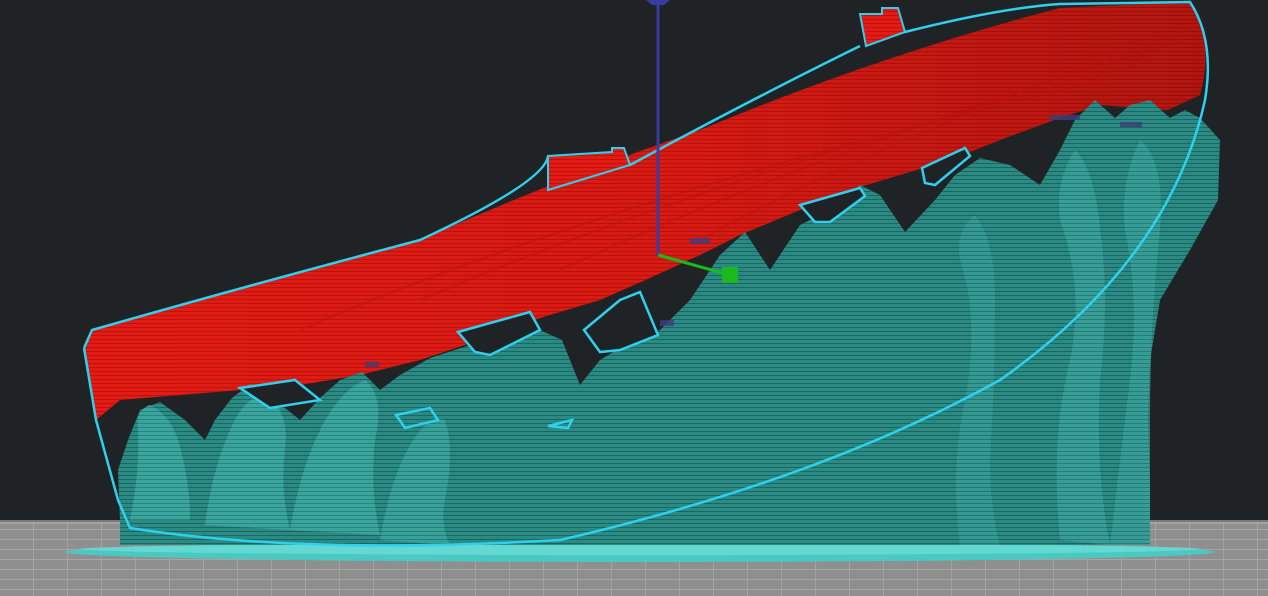  Describe the element at coordinates (658, 2) in the screenshot. I see `z-axis-handle-icon` at that location.